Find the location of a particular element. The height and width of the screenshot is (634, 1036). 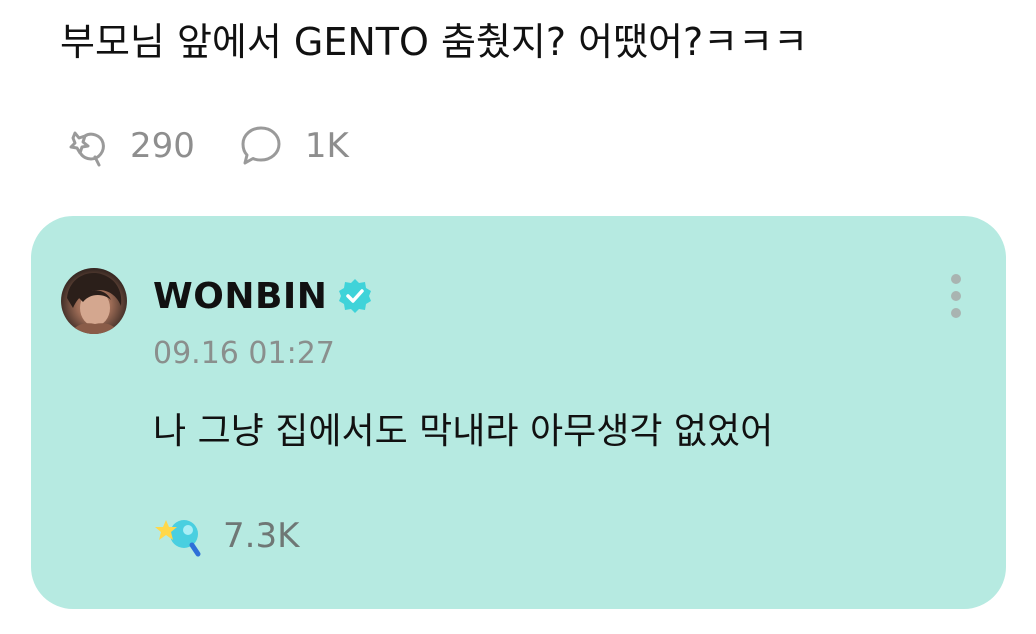

author-row: WONBIN is located at coordinates (264, 296).